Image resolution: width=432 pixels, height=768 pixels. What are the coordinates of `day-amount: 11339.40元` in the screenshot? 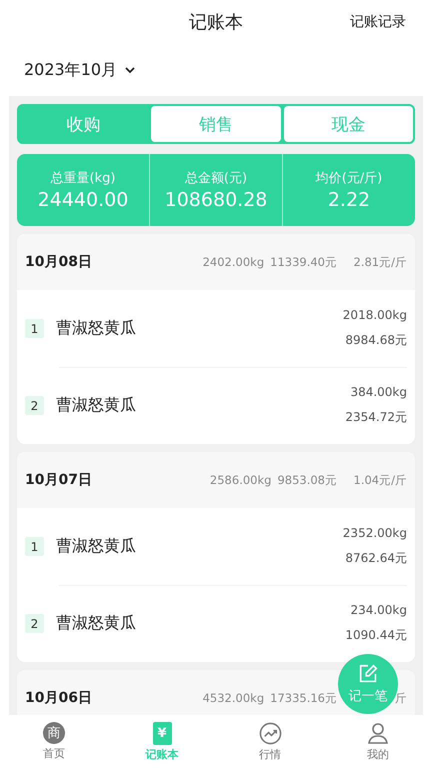 It's located at (303, 262).